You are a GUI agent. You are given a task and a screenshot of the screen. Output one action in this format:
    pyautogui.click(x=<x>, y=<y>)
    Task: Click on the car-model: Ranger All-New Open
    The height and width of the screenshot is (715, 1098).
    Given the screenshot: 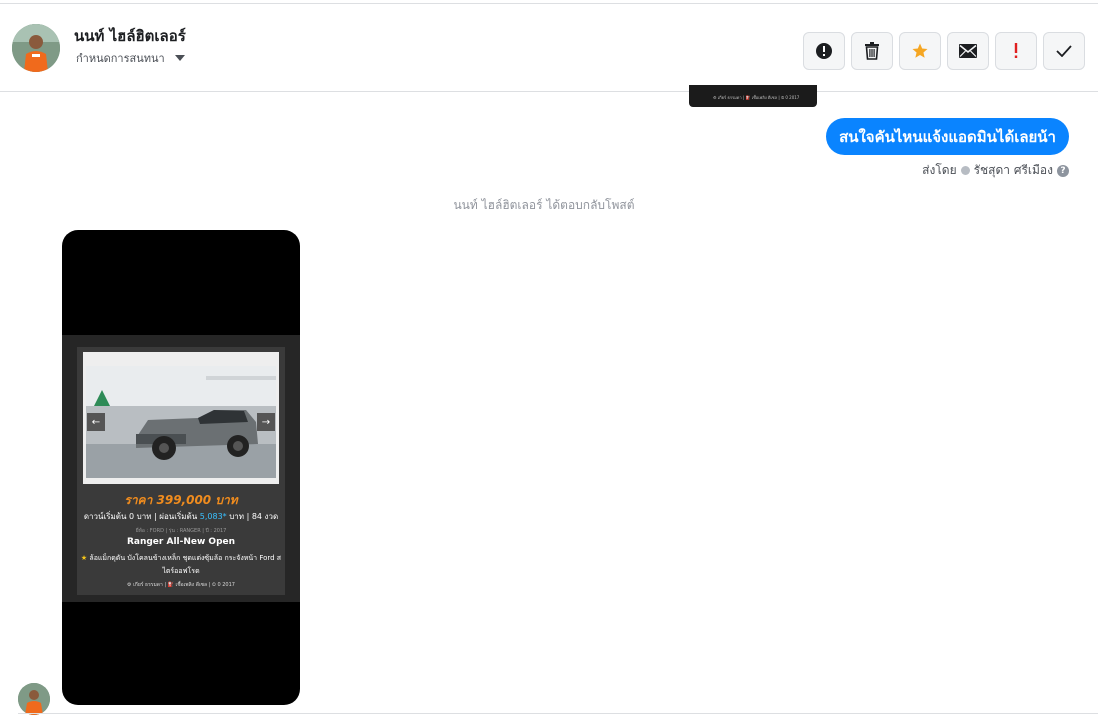 What is the action you would take?
    pyautogui.click(x=181, y=542)
    